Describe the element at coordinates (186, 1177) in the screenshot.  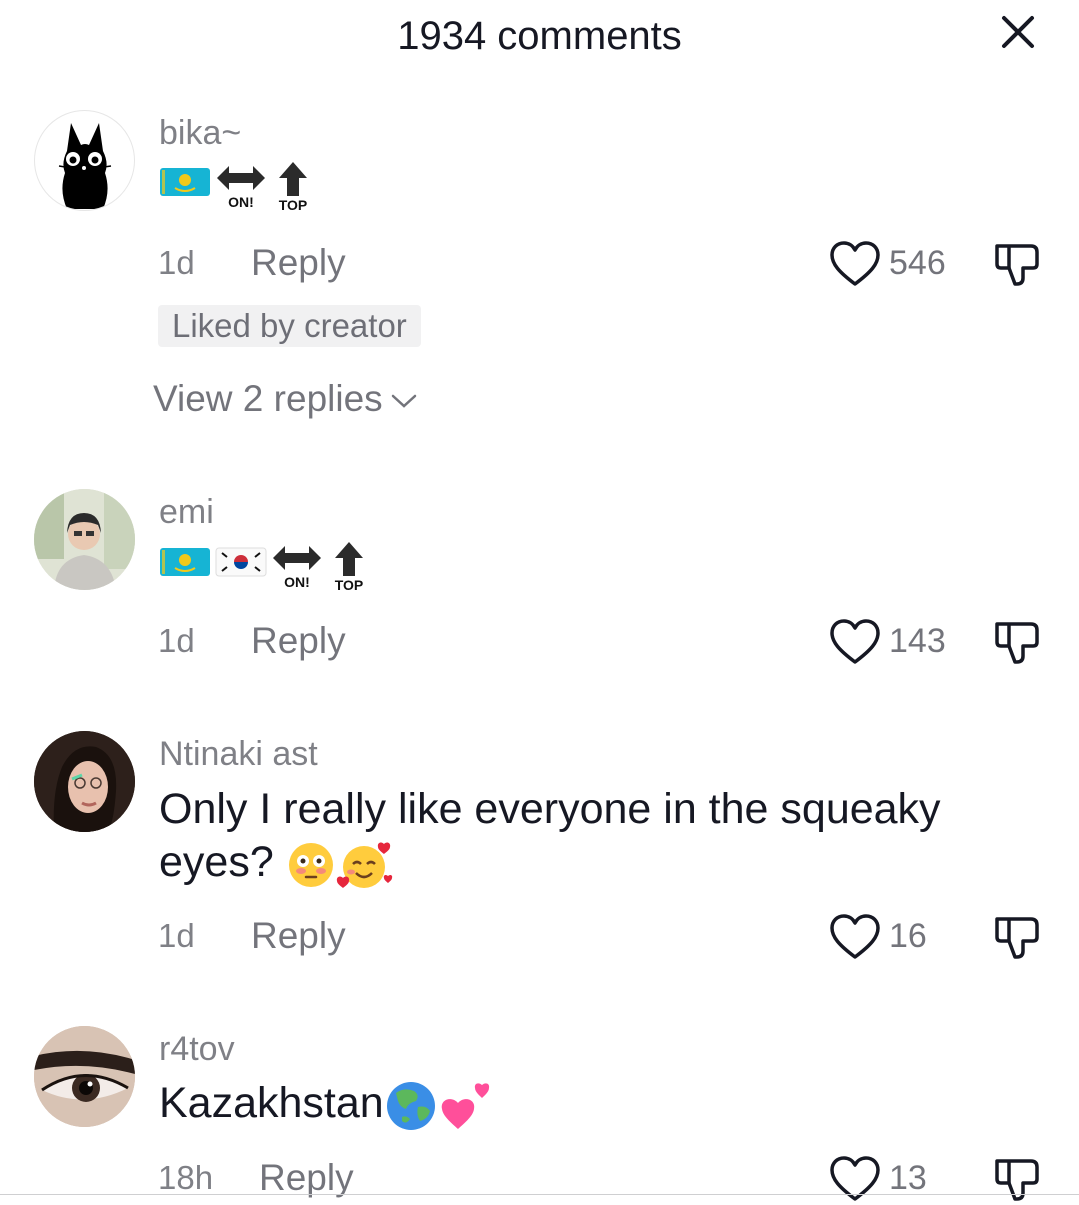
I see `comment-time: 18h` at that location.